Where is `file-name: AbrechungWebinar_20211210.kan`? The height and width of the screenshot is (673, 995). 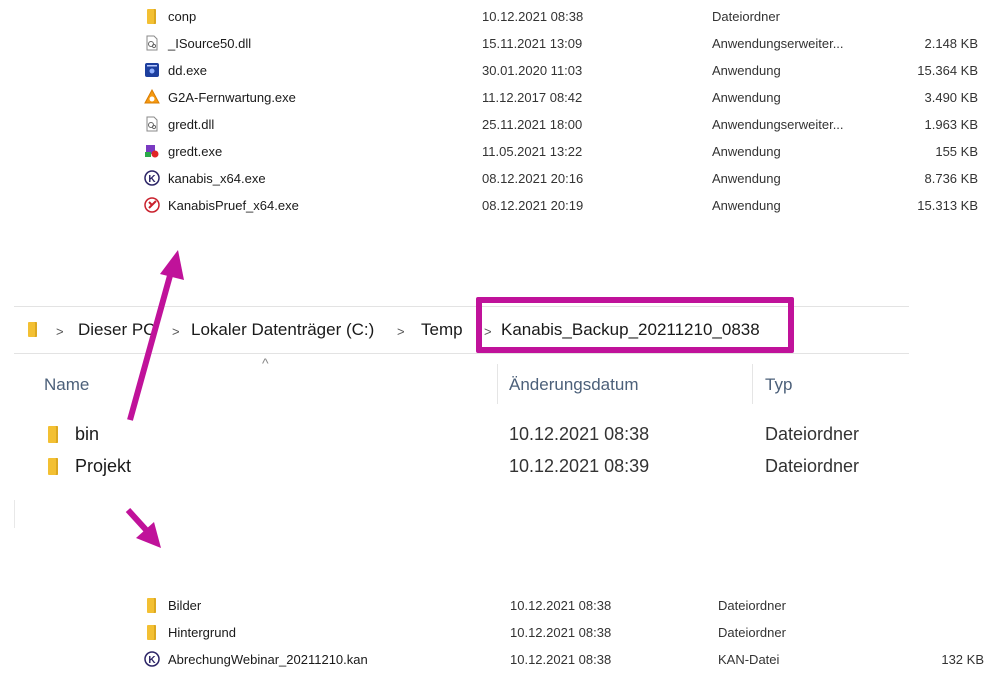 file-name: AbrechungWebinar_20211210.kan is located at coordinates (268, 659).